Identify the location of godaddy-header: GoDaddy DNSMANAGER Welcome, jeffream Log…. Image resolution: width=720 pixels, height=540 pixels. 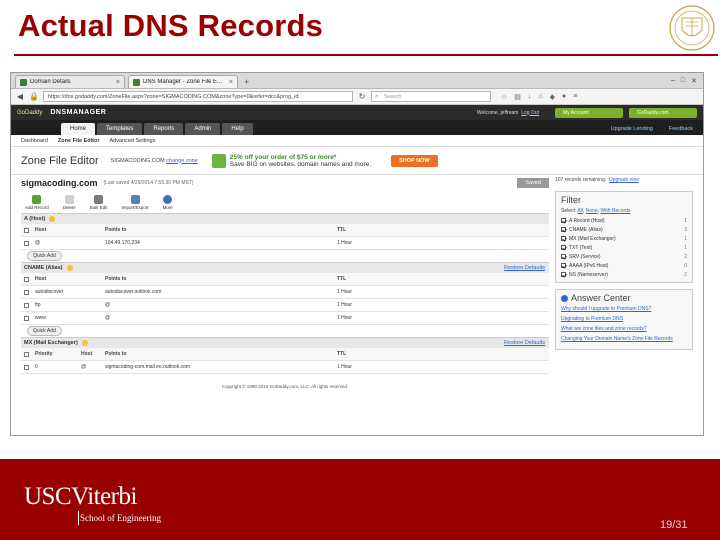
(357, 112).